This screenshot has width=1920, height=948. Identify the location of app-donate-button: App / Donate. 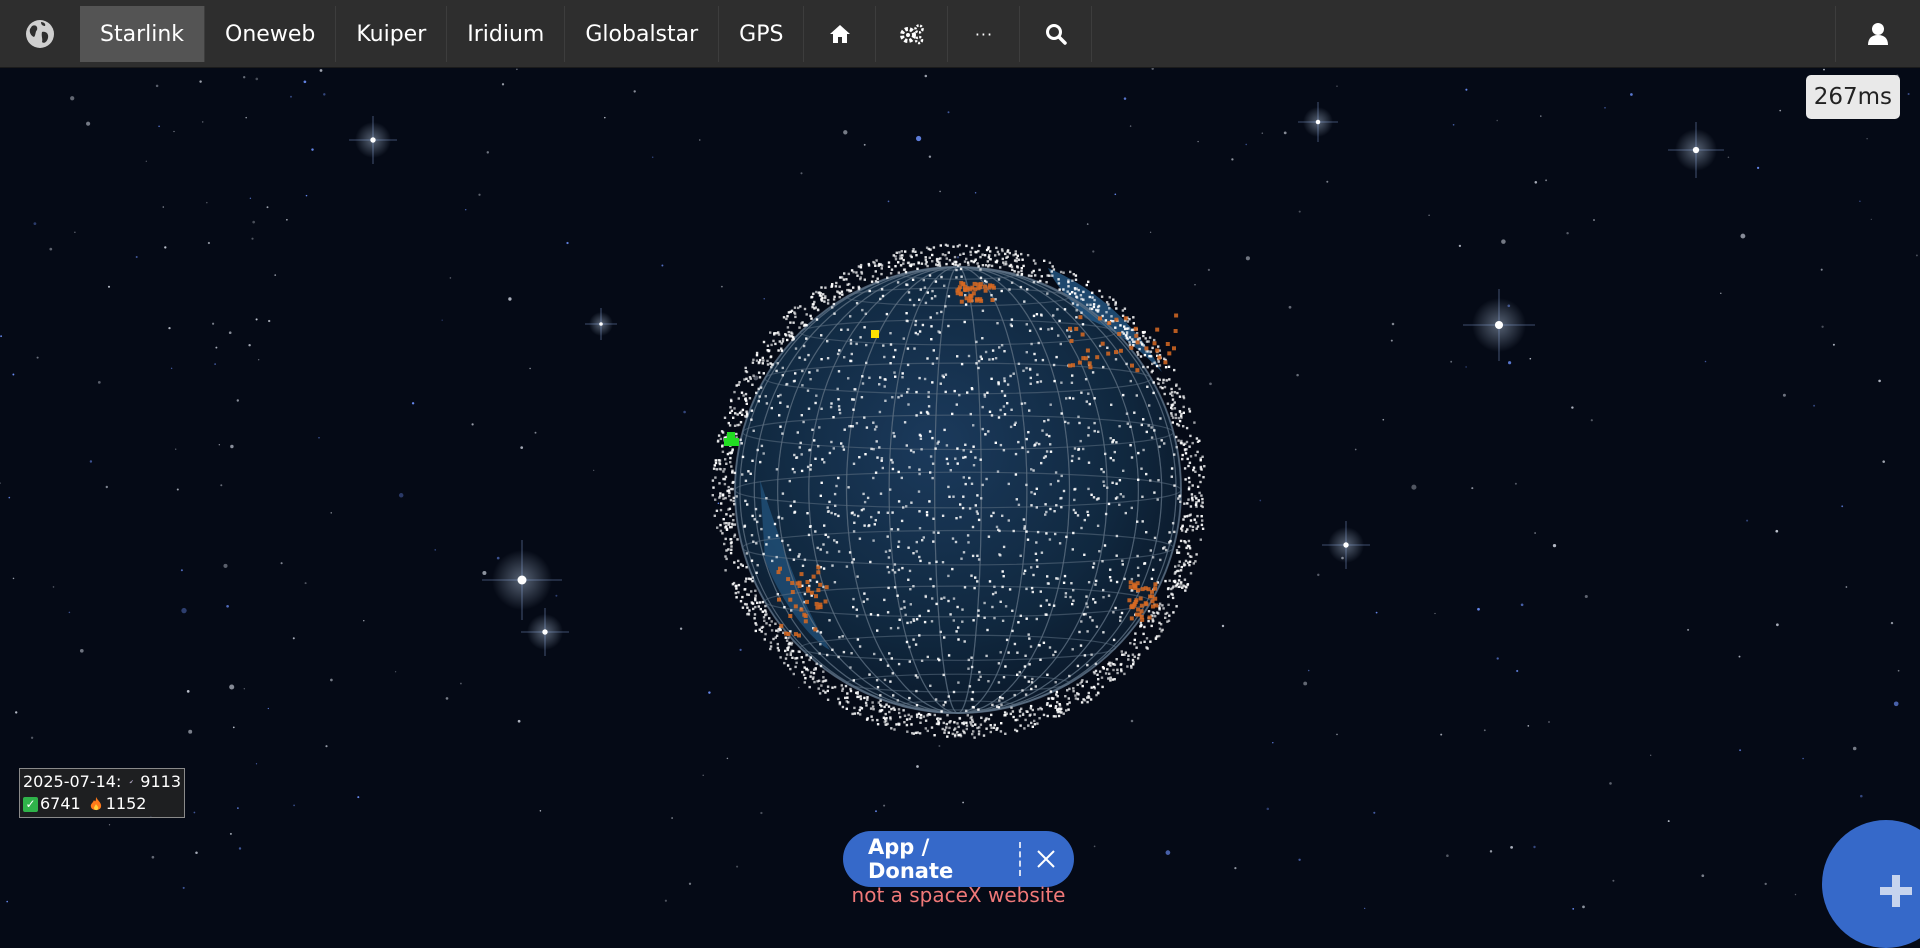
(929, 859).